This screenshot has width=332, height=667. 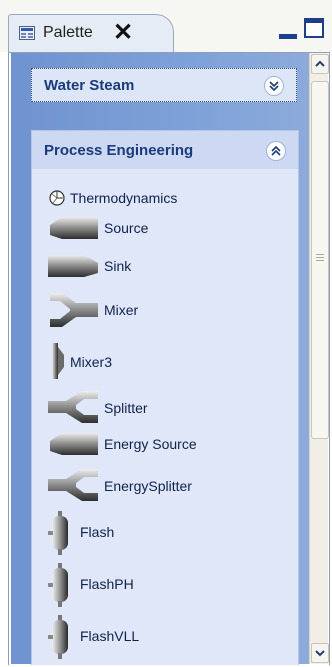 I want to click on chevron-double-down-icon, so click(x=274, y=86).